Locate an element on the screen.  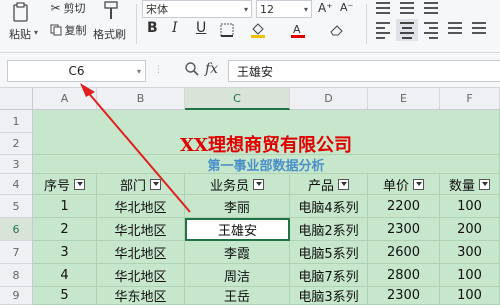
sheet-title: XX理想商贸有限公司 is located at coordinates (266, 144).